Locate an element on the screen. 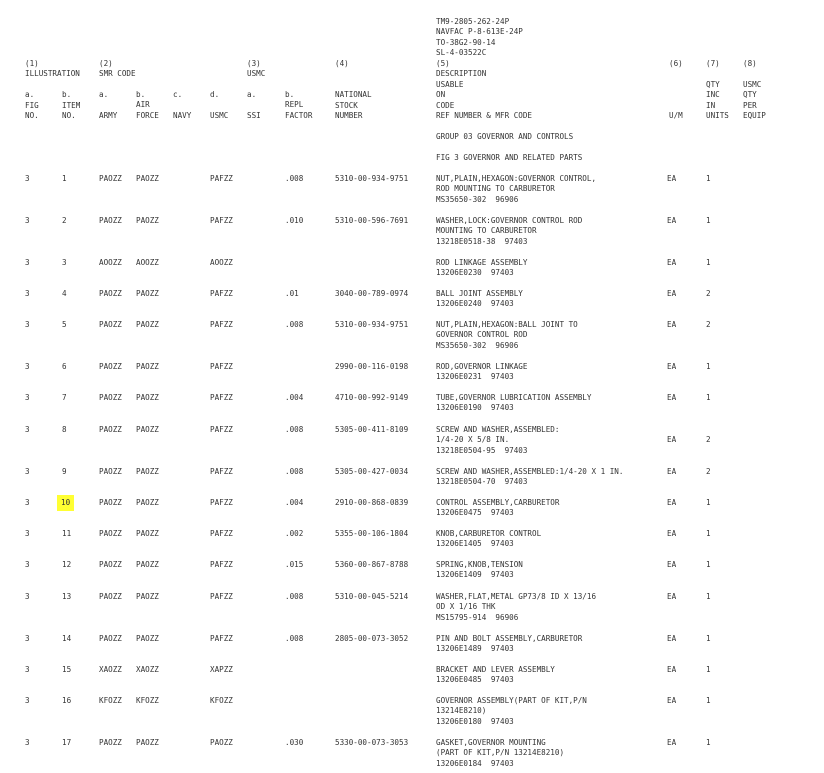 The image size is (824, 773). cell-description-line: MS15795-914 96906 is located at coordinates (477, 617).